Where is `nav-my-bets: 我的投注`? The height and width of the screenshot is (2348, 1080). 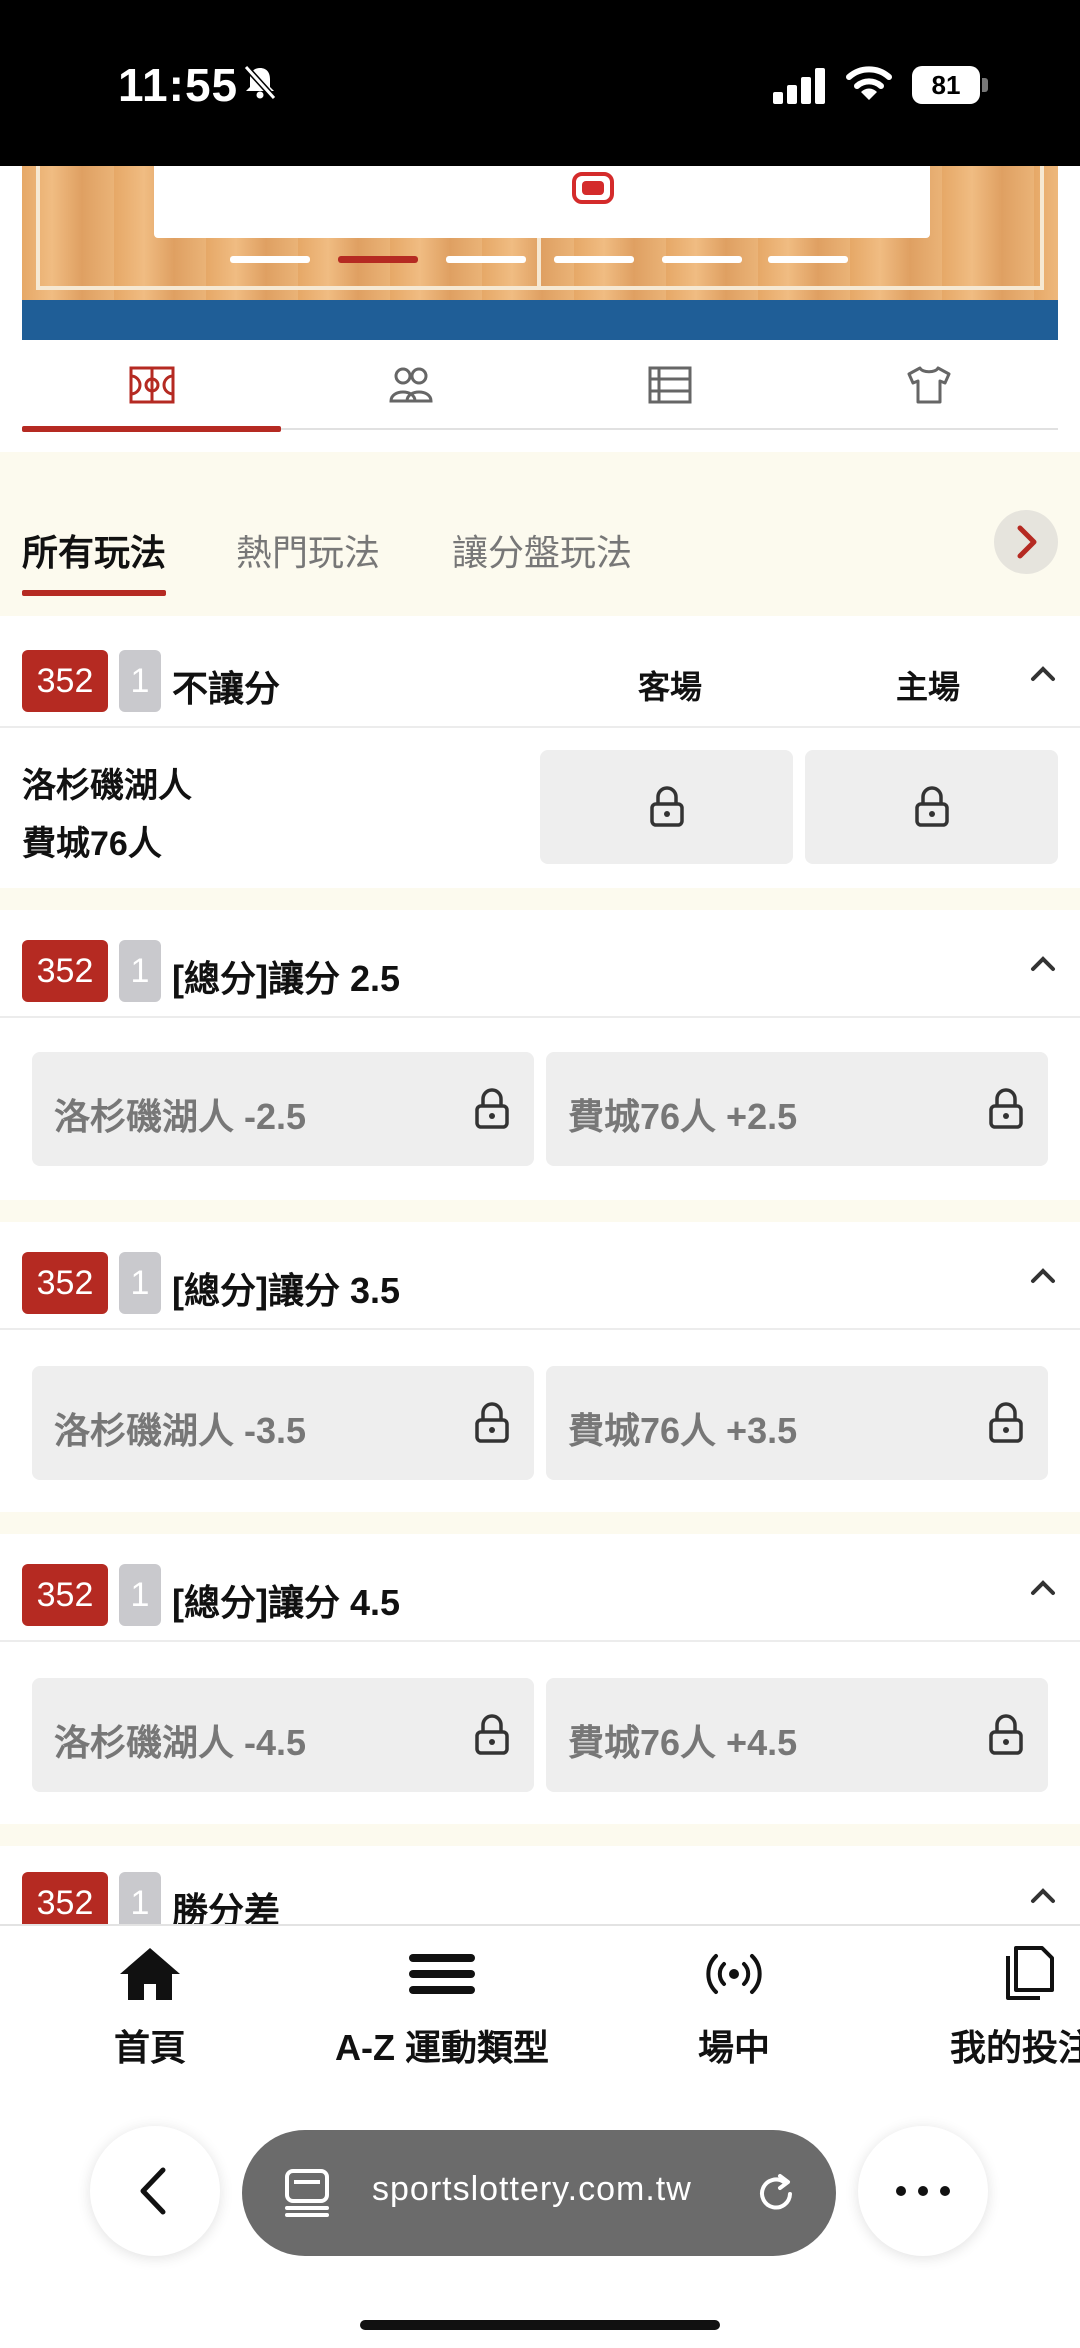
nav-my-bets: 我的投注 is located at coordinates (1015, 2007).